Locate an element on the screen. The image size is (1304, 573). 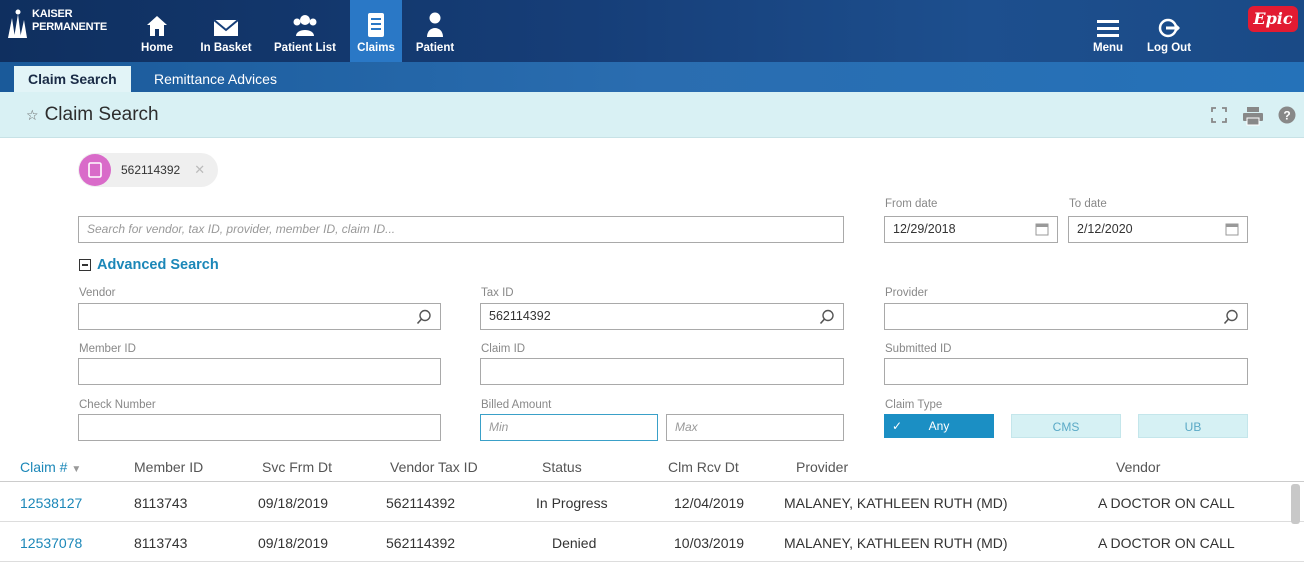
nav-home: Home is located at coordinates (157, 31).